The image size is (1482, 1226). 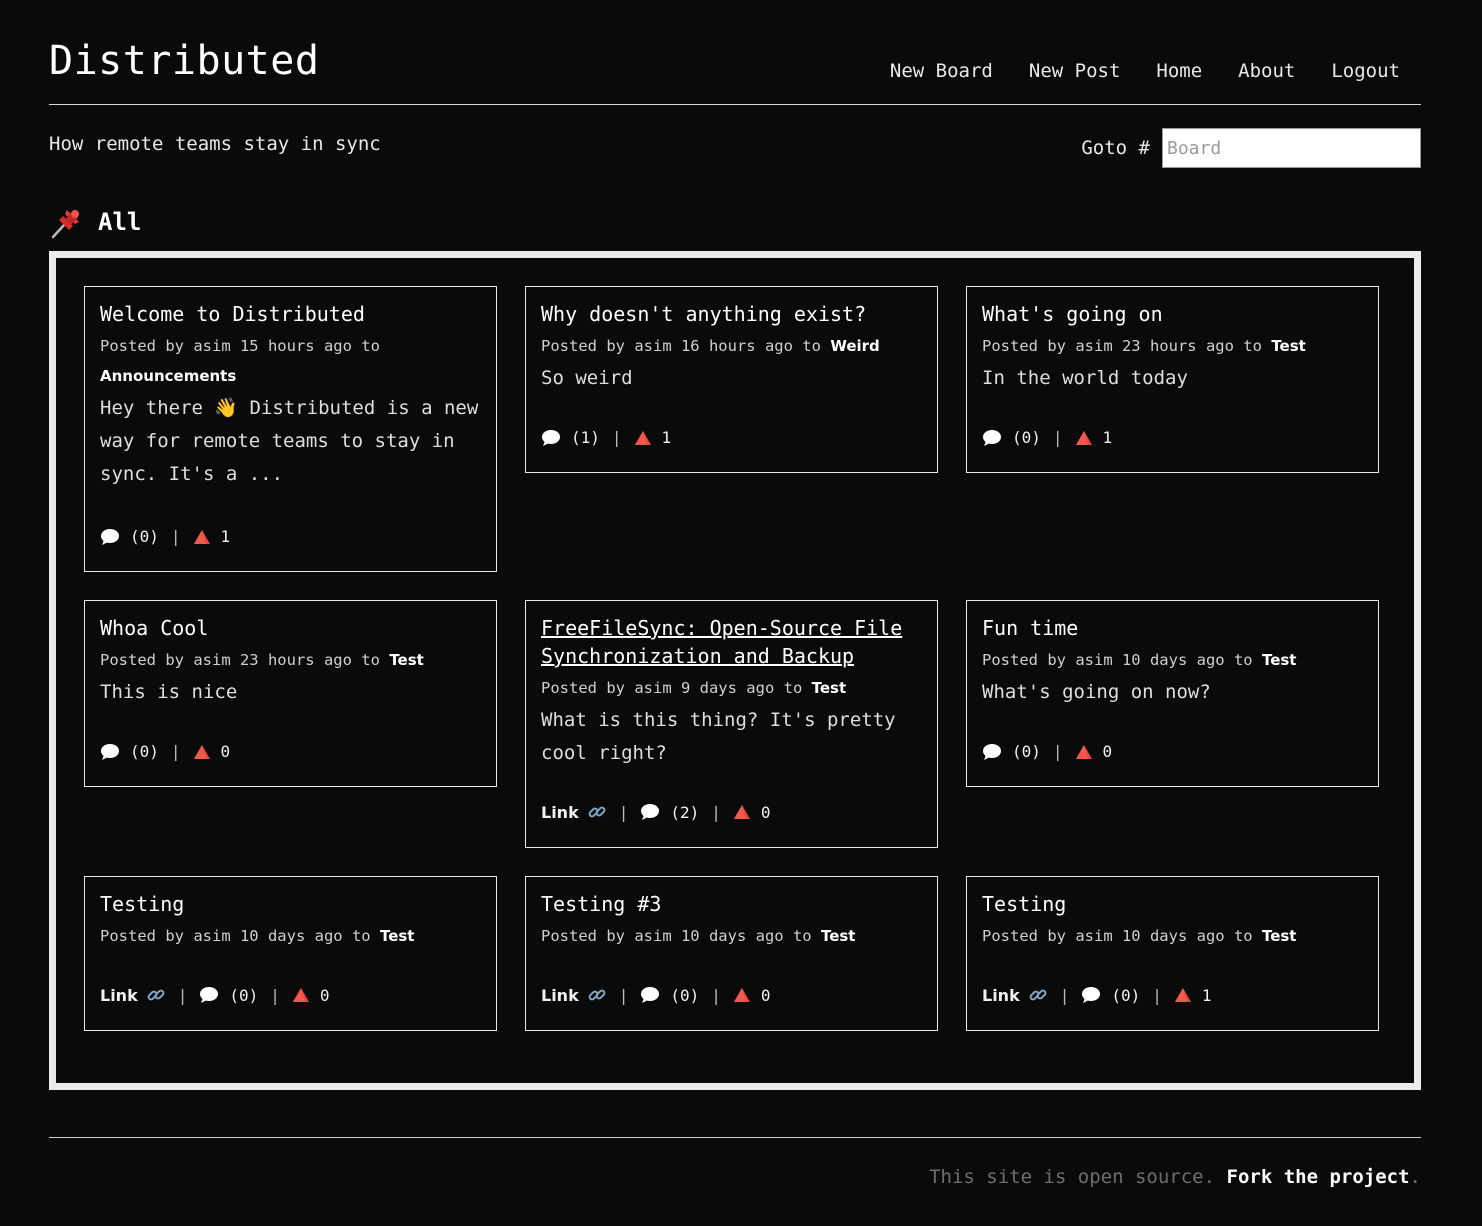 I want to click on nav-about: About, so click(x=1266, y=71).